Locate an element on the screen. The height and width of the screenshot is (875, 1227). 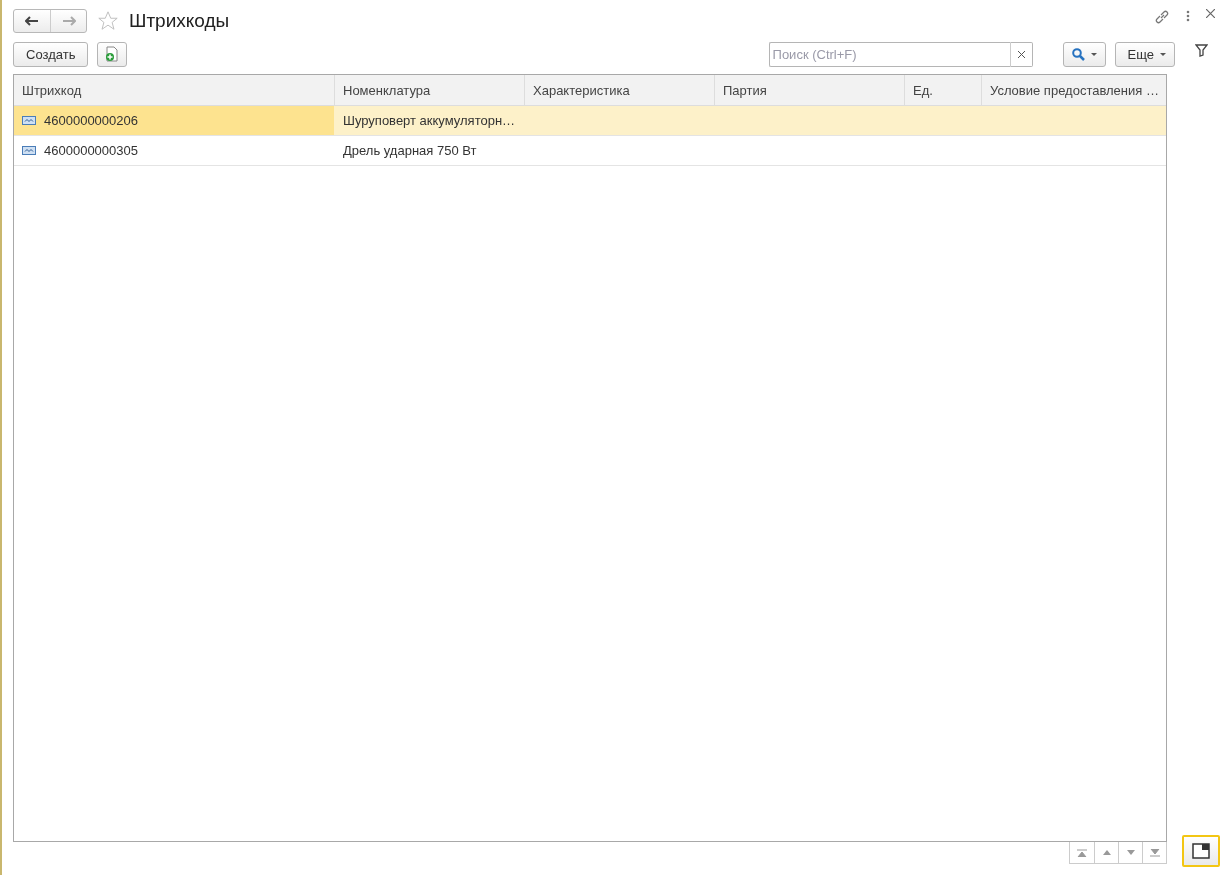
to-bottom-icon is located at coordinates (1154, 852).